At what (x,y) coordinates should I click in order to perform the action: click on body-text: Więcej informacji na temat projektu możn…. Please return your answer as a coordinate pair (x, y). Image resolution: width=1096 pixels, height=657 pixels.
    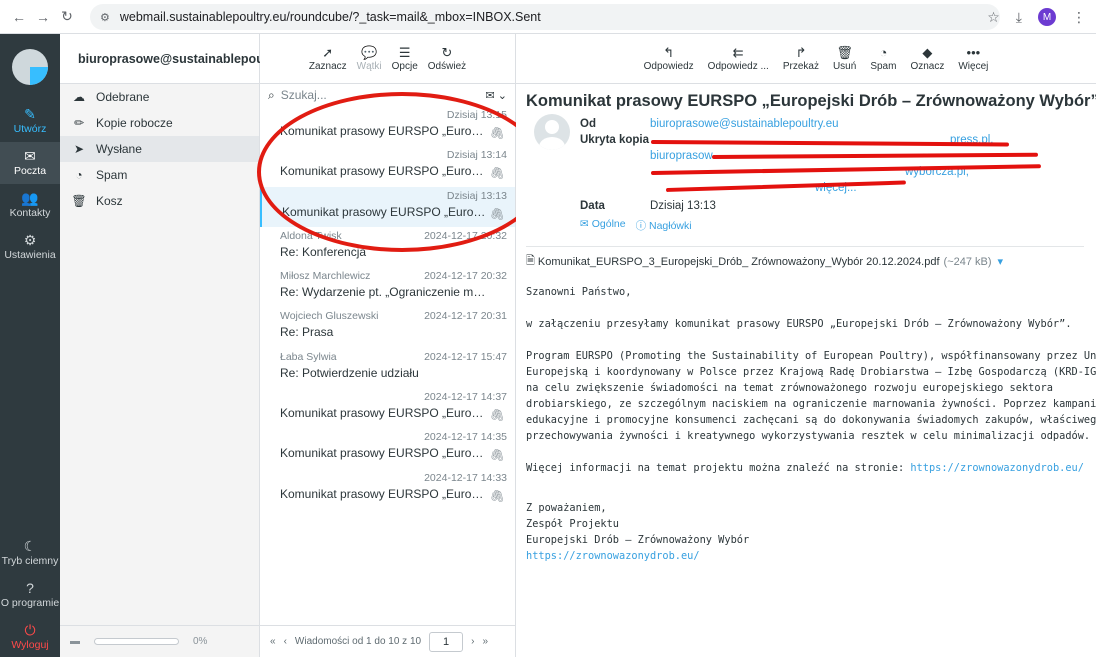
    Looking at the image, I should click on (718, 468).